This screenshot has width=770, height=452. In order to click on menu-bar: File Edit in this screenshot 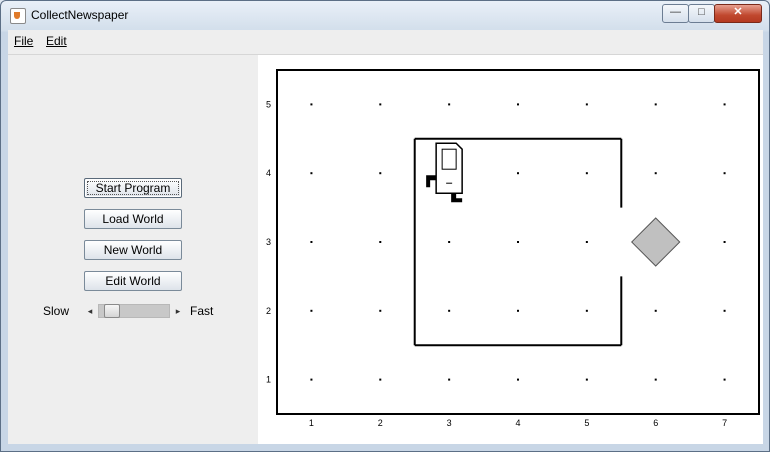, I will do `click(385, 42)`.